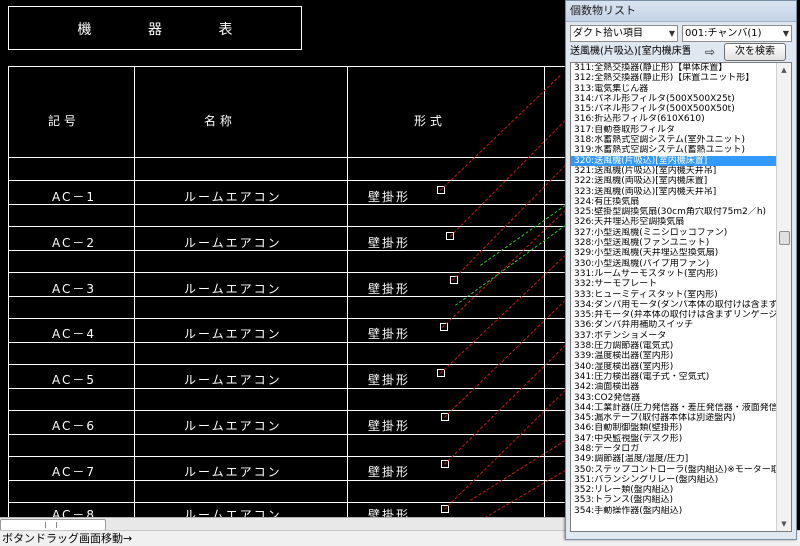 The image size is (800, 546). Describe the element at coordinates (674, 439) in the screenshot. I see `list-item: 347:中央監視盤(デスク形)` at that location.